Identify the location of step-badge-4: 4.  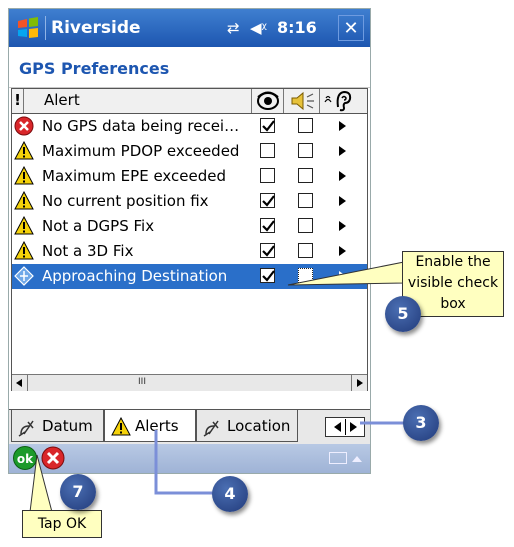
(230, 494).